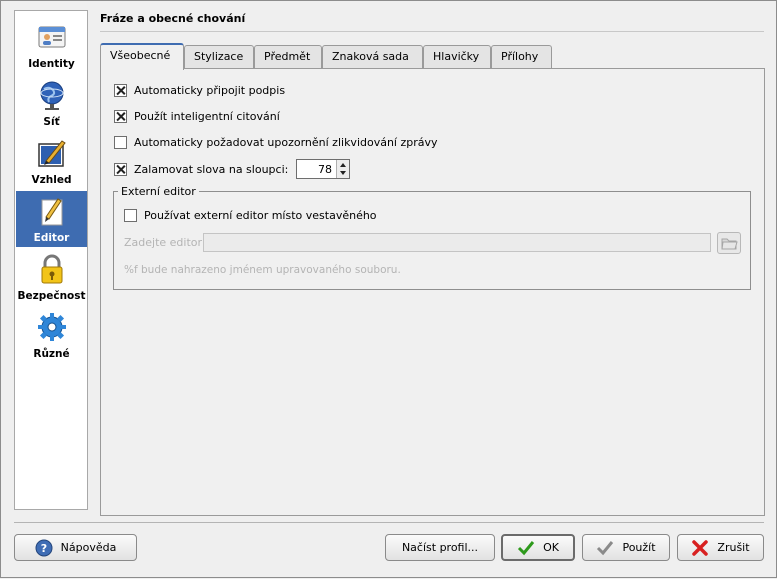 This screenshot has width=777, height=579. I want to click on sidebar-item-network: Síť, so click(51, 103).